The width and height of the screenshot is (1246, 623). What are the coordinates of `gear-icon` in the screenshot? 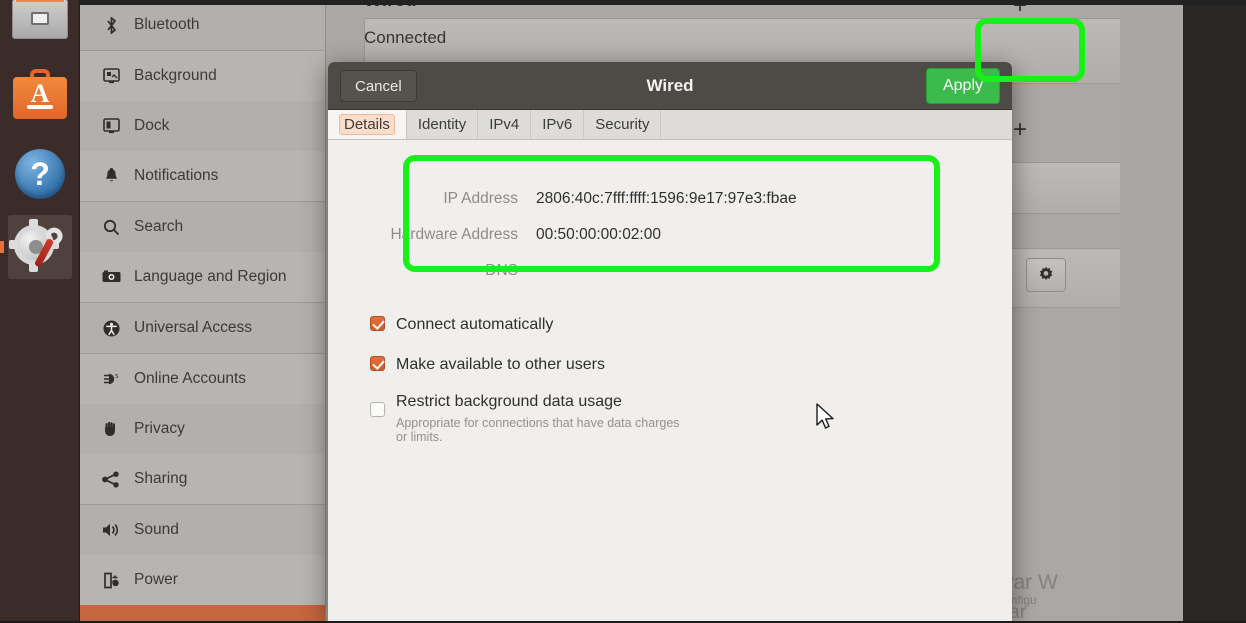 It's located at (1046, 273).